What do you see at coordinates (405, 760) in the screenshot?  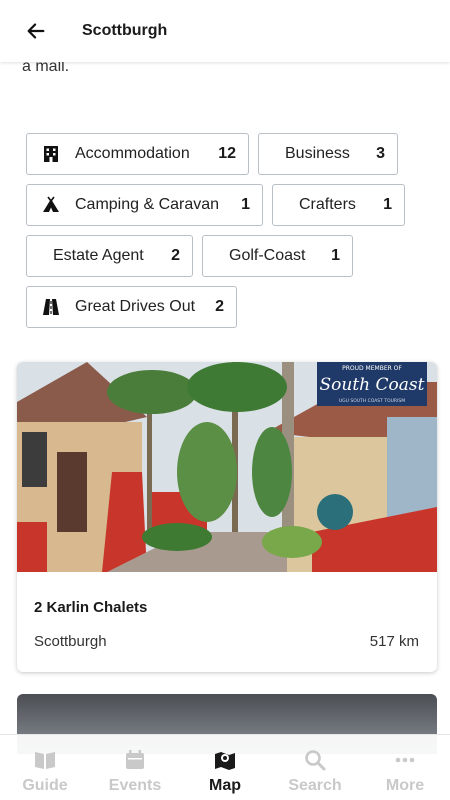 I see `more-icon` at bounding box center [405, 760].